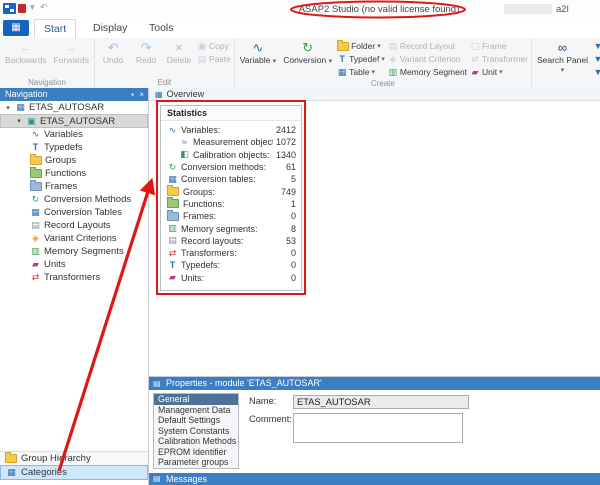 This screenshot has height=485, width=600. What do you see at coordinates (74, 225) in the screenshot?
I see `tree-node-record-layouts: ▤ Record Layouts` at bounding box center [74, 225].